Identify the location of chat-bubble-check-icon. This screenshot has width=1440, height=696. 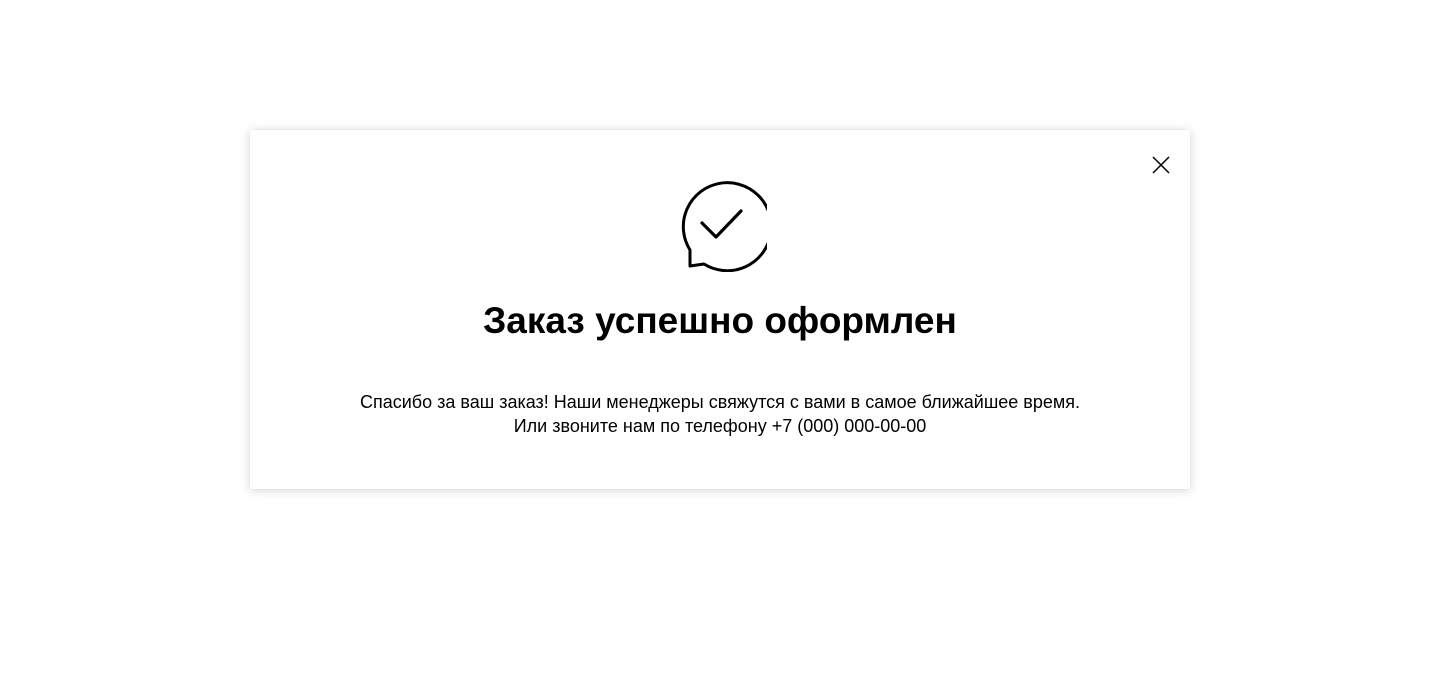
(720, 225).